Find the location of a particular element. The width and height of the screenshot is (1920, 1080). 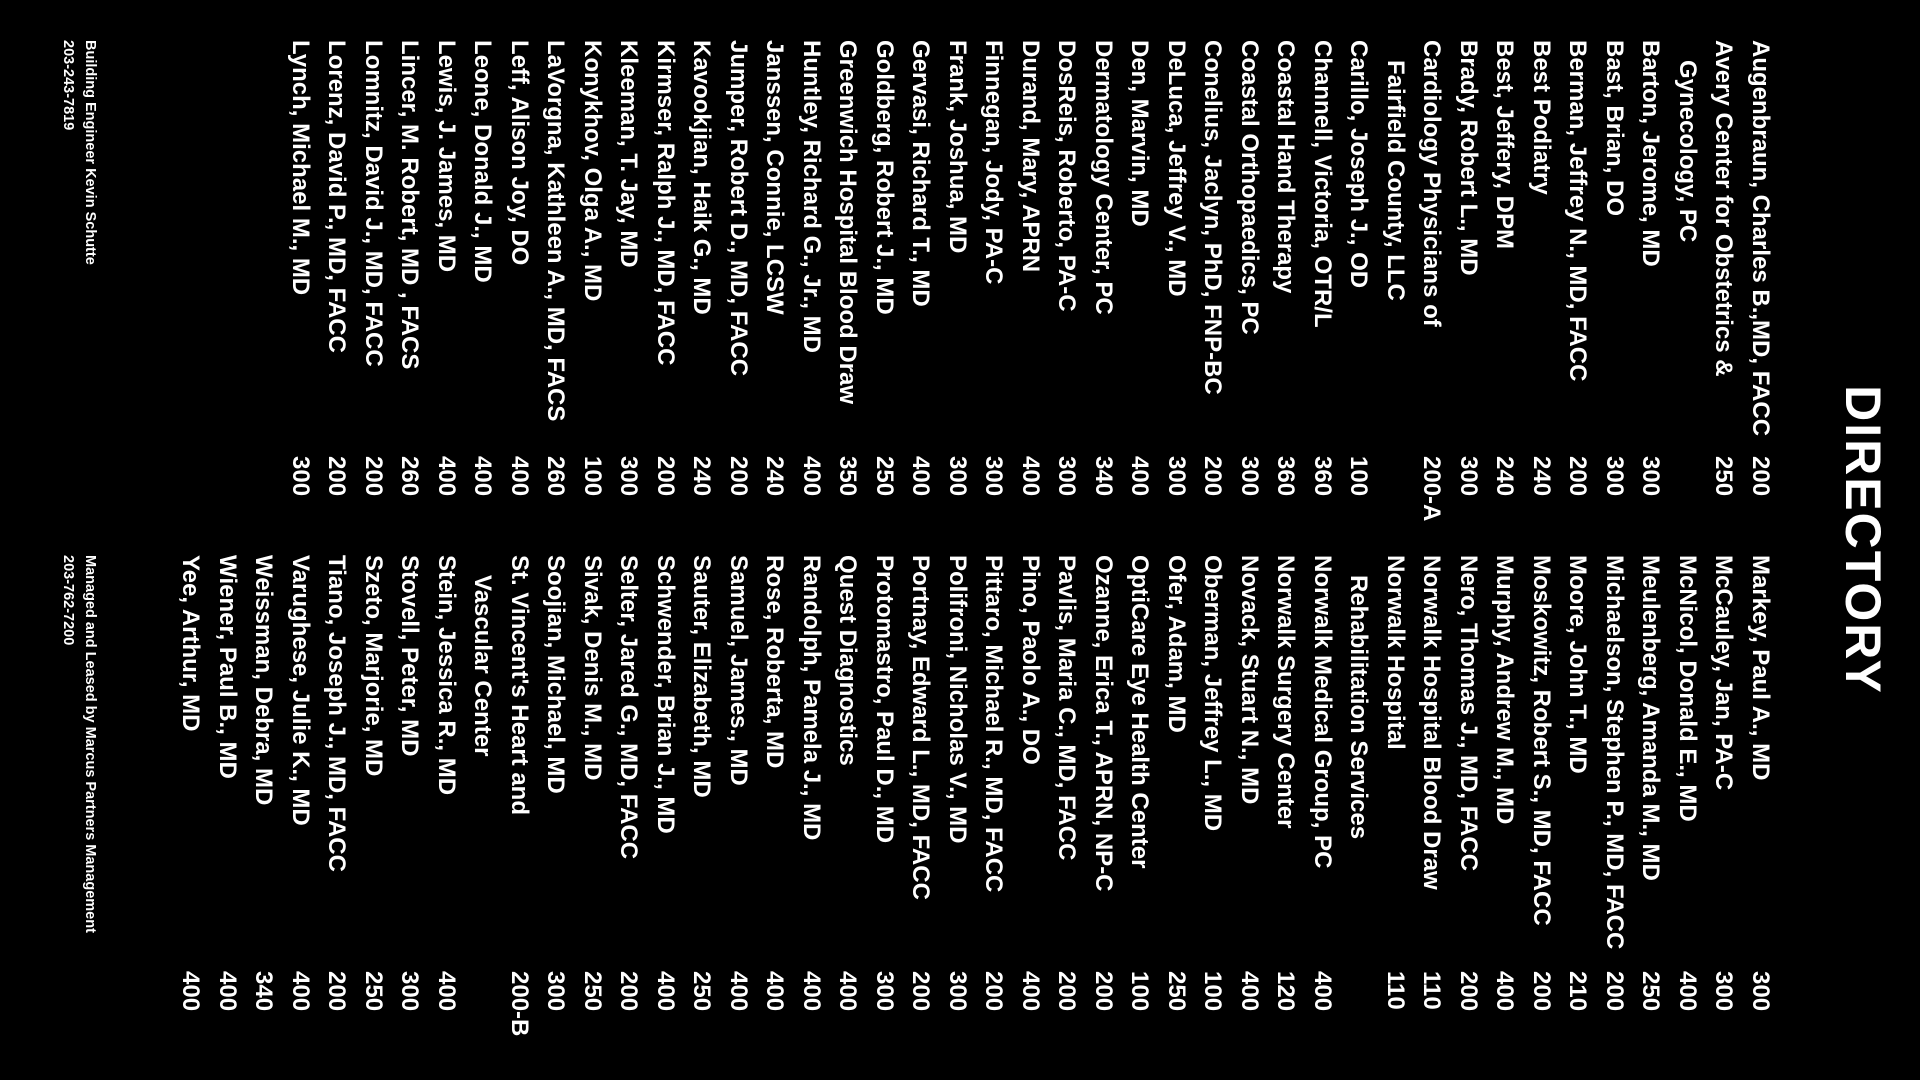

entry-suite: 240 is located at coordinates (1541, 476).